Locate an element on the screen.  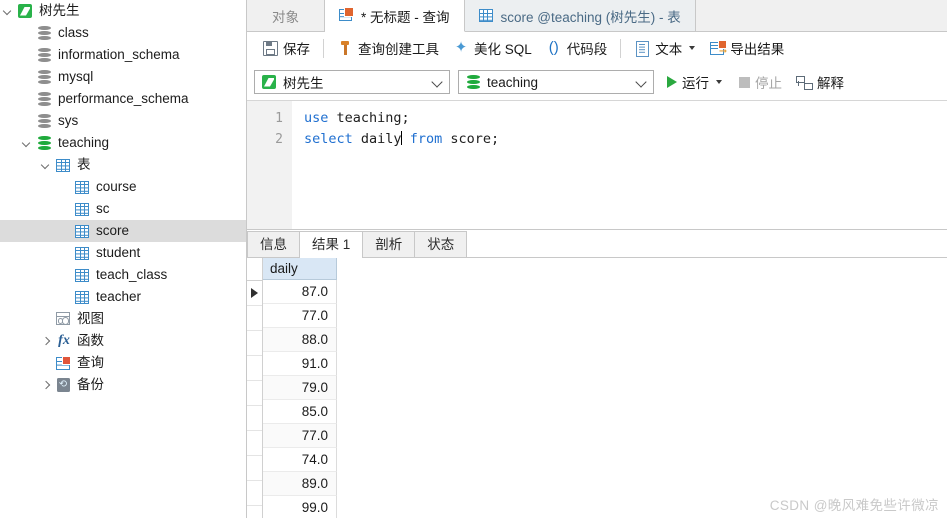
tree-item-表: 表 is located at coordinates (123, 165).